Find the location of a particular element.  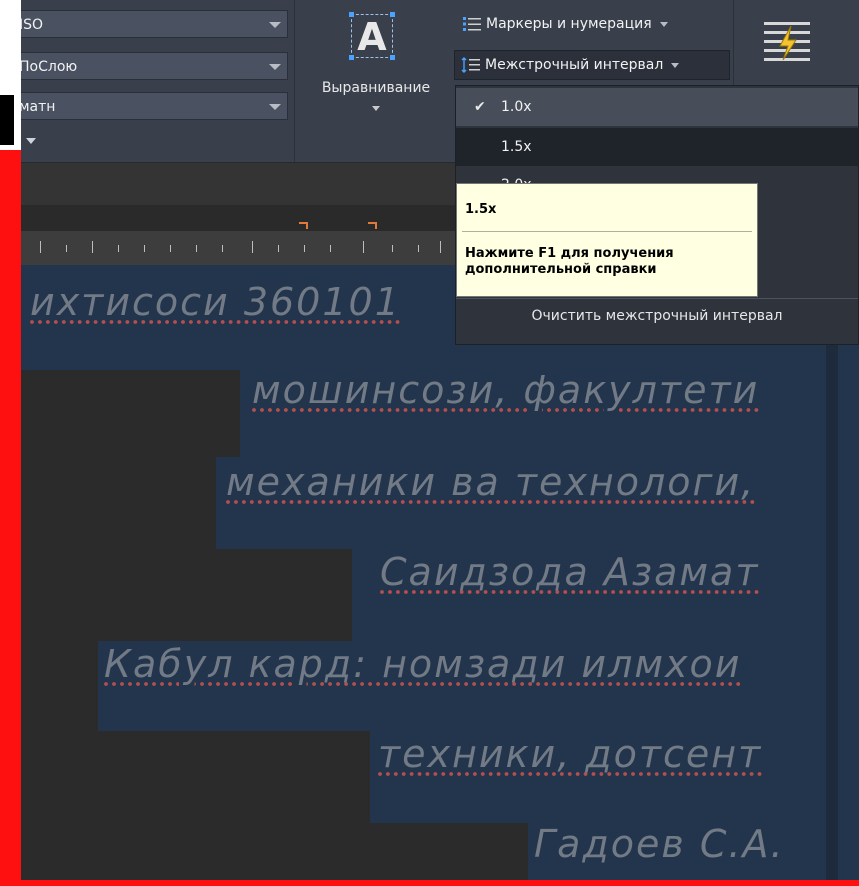

menu-separator is located at coordinates (657, 298).